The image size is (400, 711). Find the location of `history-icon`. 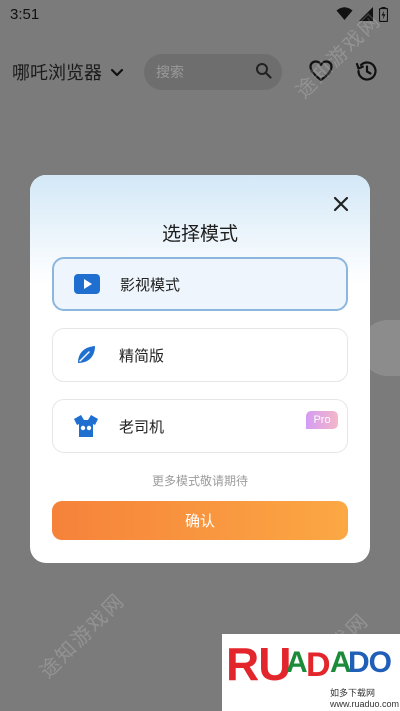

history-icon is located at coordinates (367, 73).